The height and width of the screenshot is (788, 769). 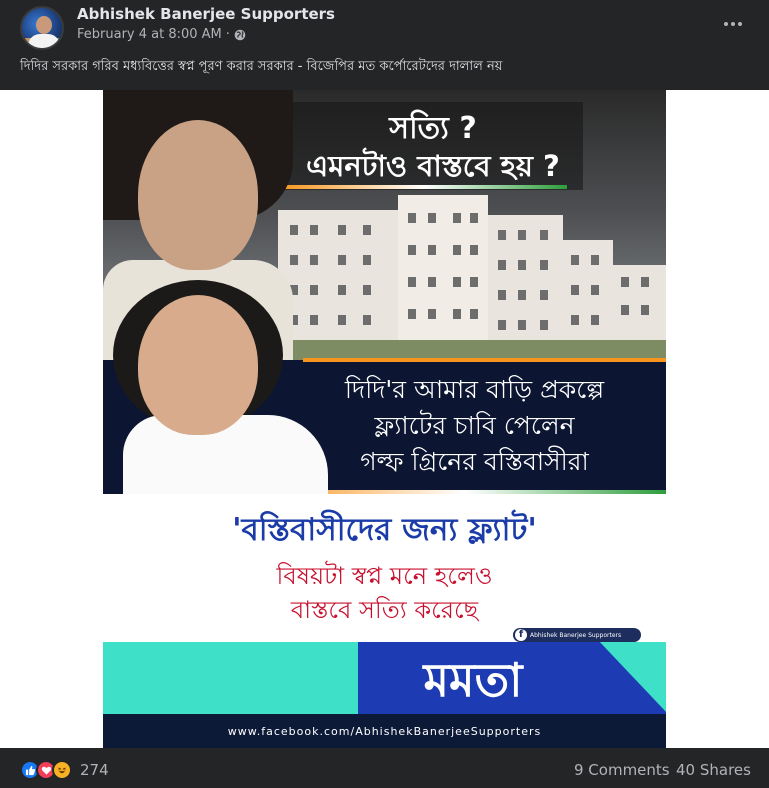 I want to click on haha-icon, so click(x=62, y=770).